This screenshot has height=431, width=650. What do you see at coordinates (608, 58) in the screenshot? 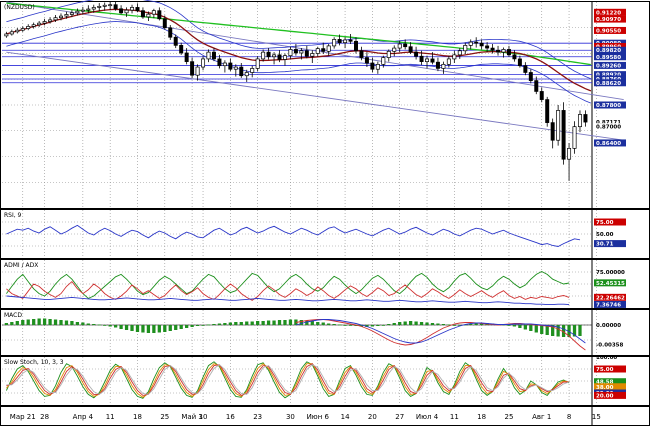
I see `price-label: 0.89580` at bounding box center [608, 58].